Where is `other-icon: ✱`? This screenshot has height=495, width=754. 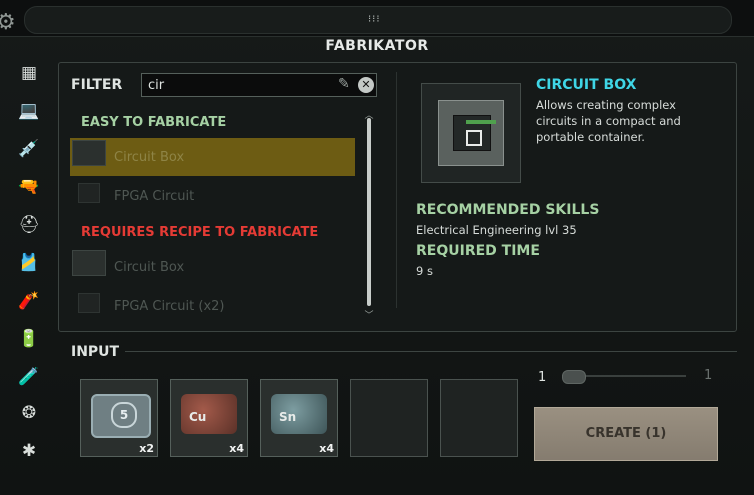
other-icon: ✱ is located at coordinates (29, 451).